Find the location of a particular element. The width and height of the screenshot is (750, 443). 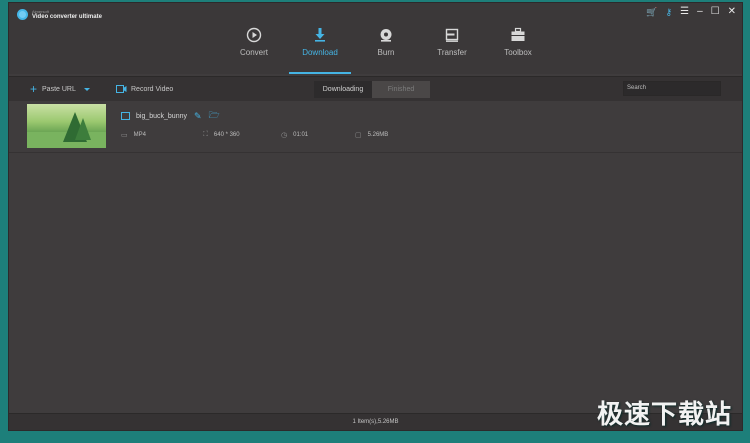

folder-icon: ▢ is located at coordinates (358, 135).